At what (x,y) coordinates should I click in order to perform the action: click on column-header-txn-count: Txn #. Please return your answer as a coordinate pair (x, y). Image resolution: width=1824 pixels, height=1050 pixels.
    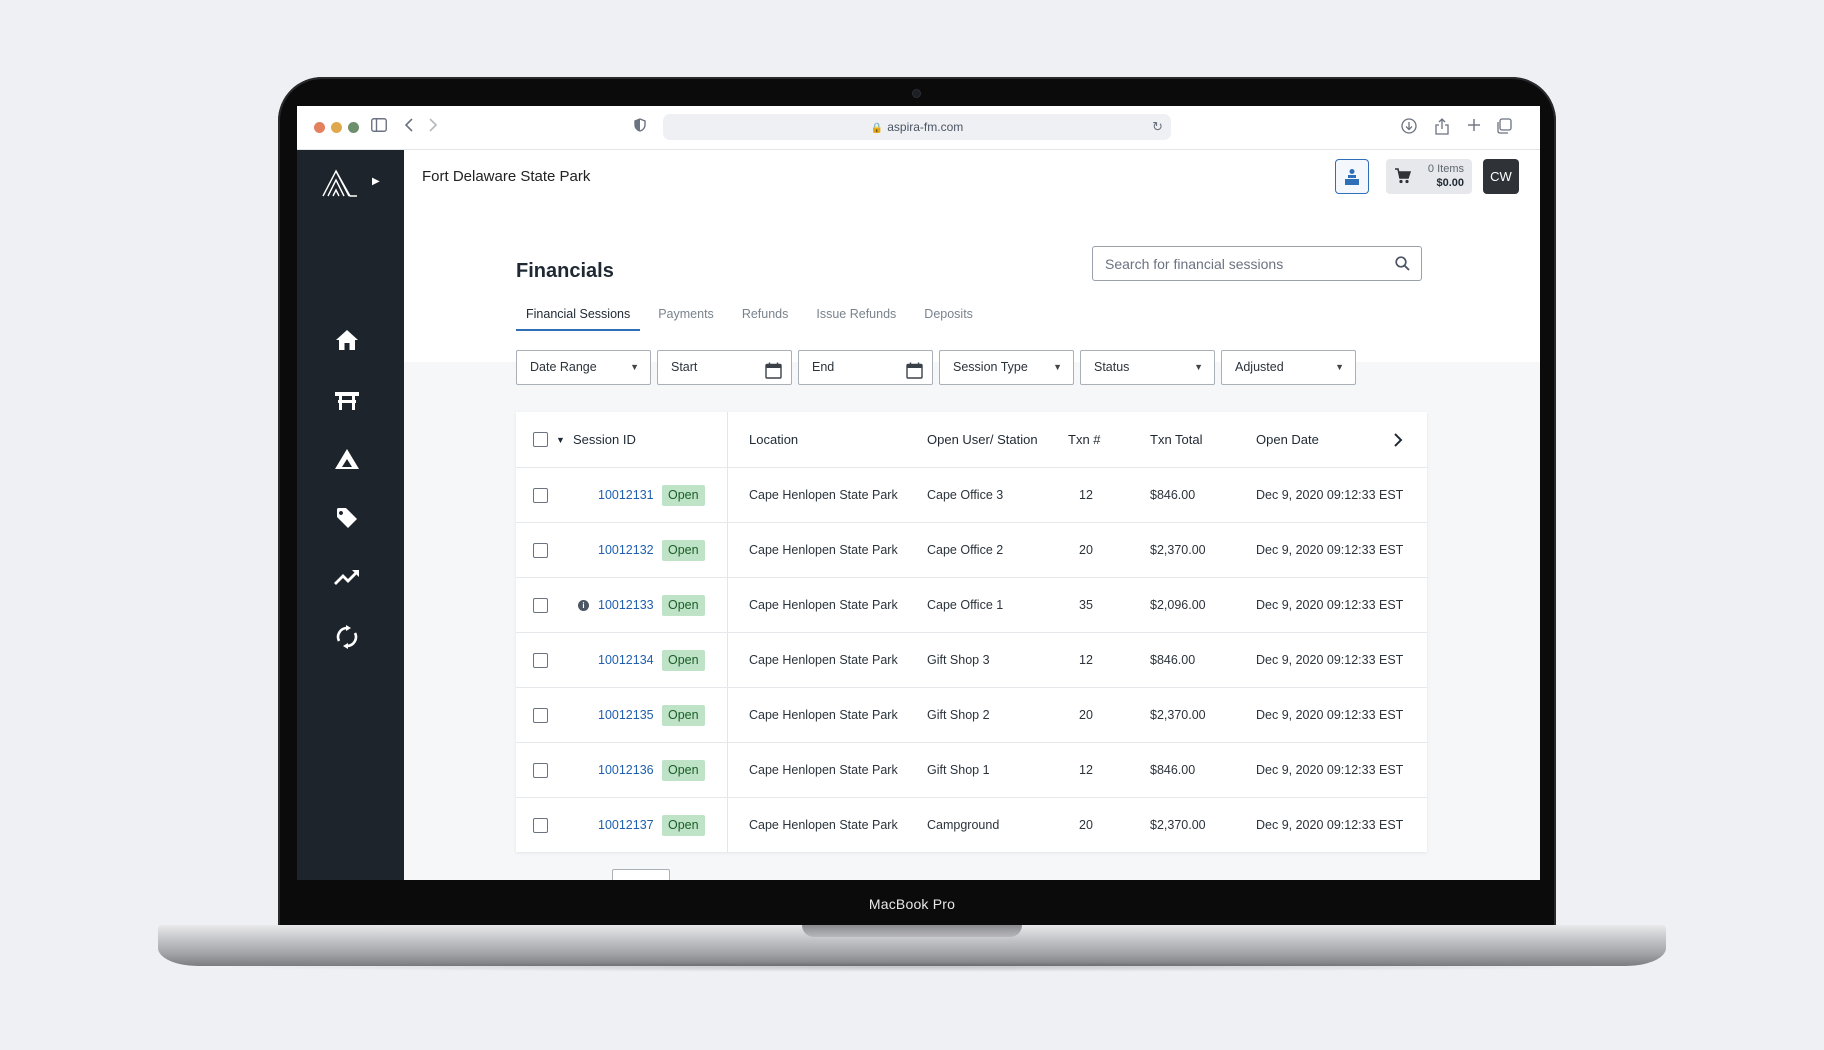
    Looking at the image, I should click on (1084, 440).